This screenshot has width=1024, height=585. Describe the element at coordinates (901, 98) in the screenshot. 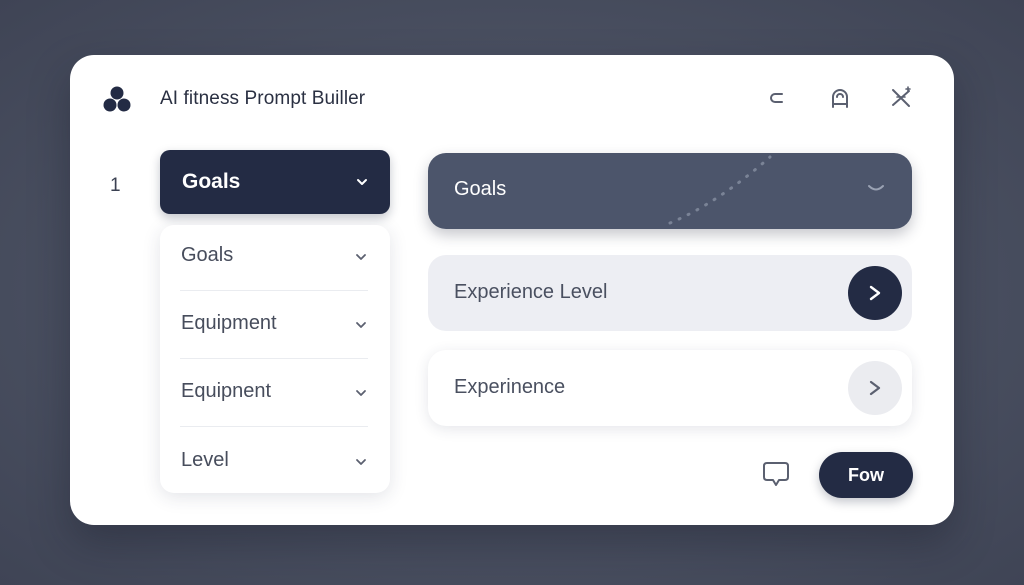

I see `close-sparkle-icon` at that location.